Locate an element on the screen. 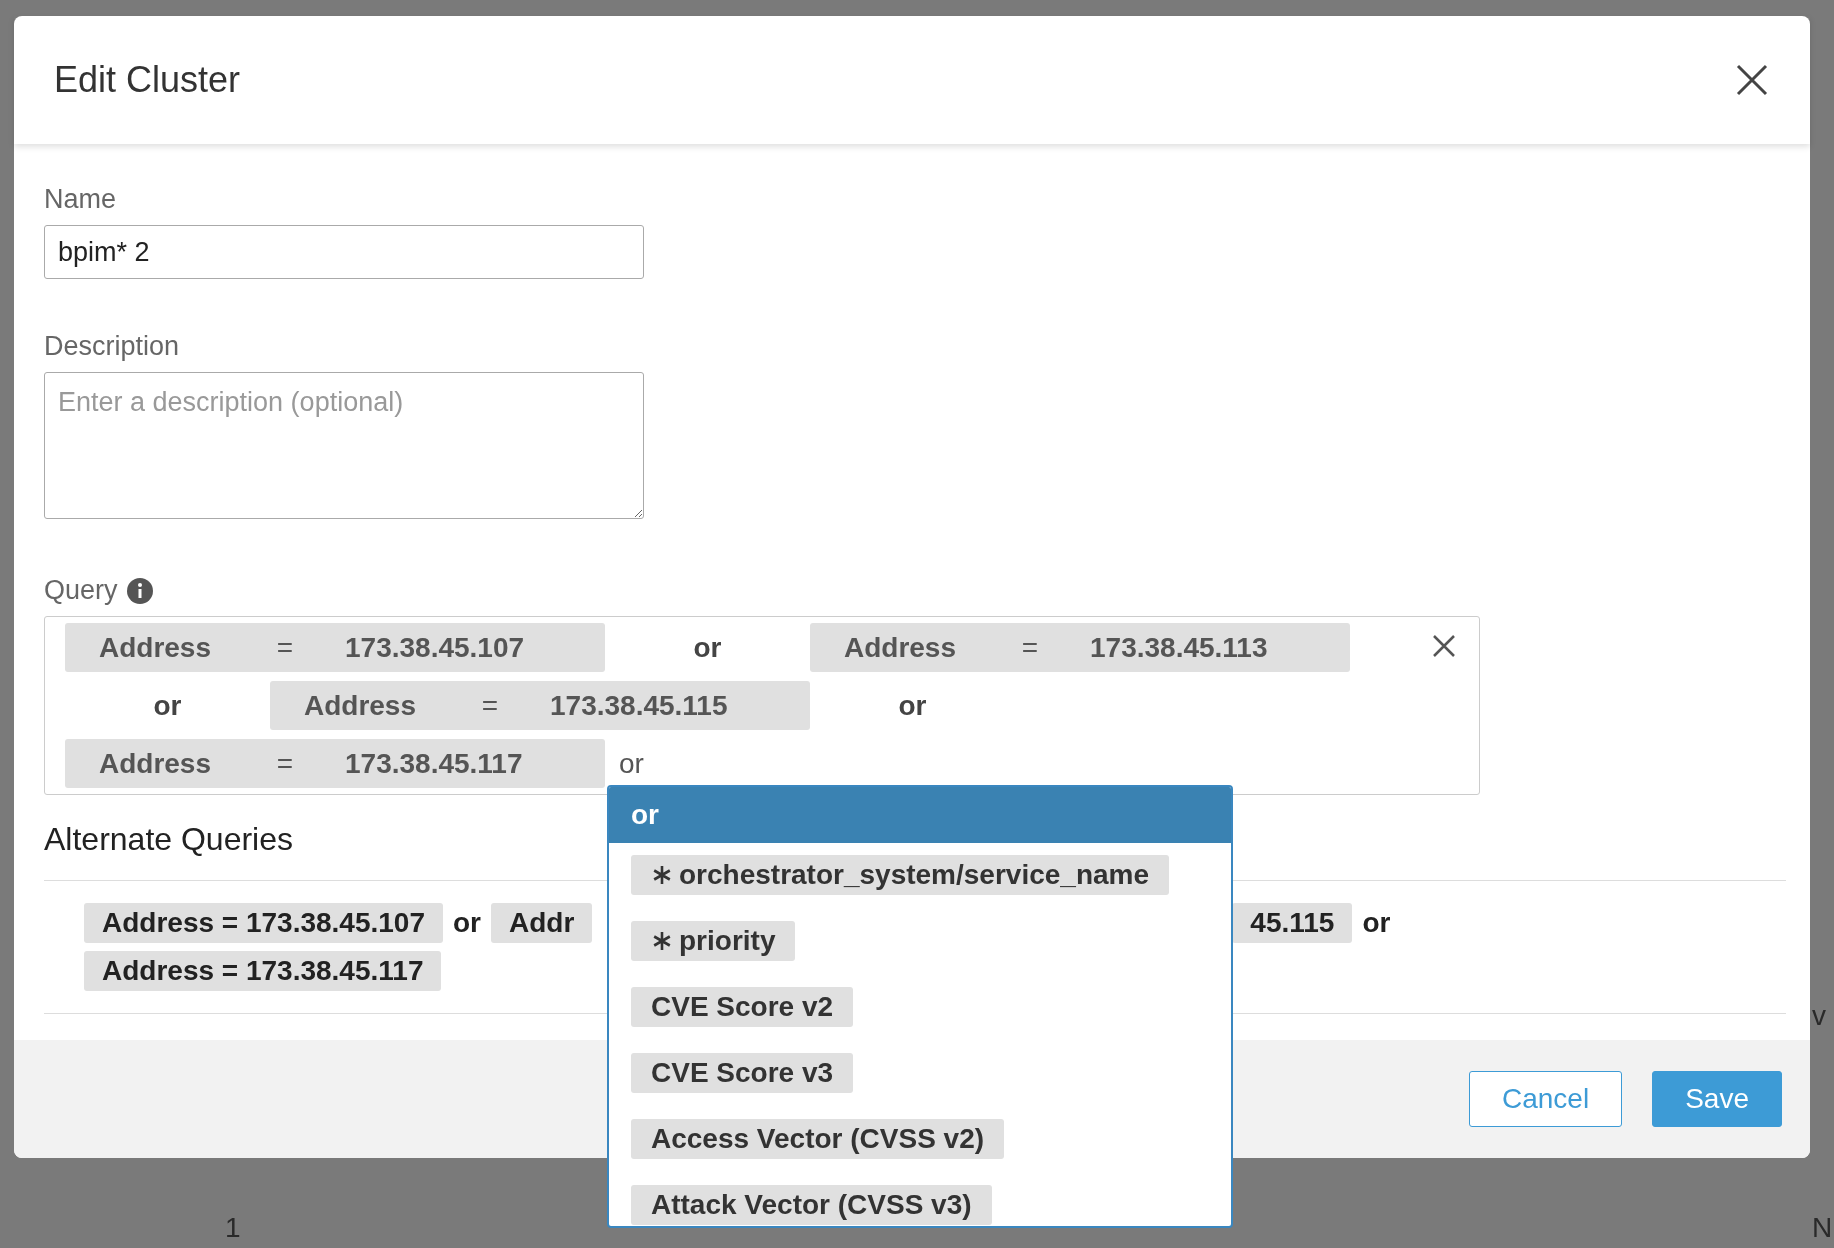  dropdown-item: priority is located at coordinates (713, 941).